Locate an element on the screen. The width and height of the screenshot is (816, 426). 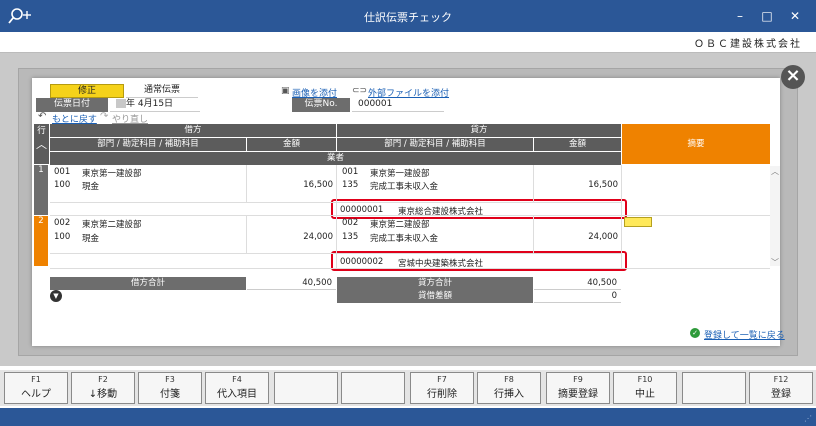
f3-sticky-button: F3 付箋 is located at coordinates (170, 388).